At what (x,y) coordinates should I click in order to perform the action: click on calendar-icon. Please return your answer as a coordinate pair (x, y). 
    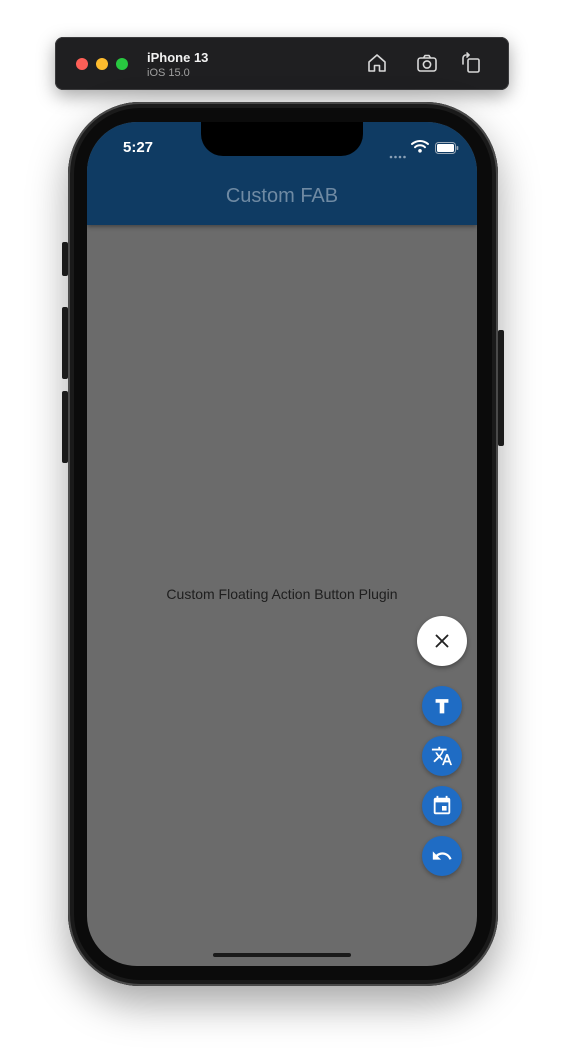
    Looking at the image, I should click on (442, 805).